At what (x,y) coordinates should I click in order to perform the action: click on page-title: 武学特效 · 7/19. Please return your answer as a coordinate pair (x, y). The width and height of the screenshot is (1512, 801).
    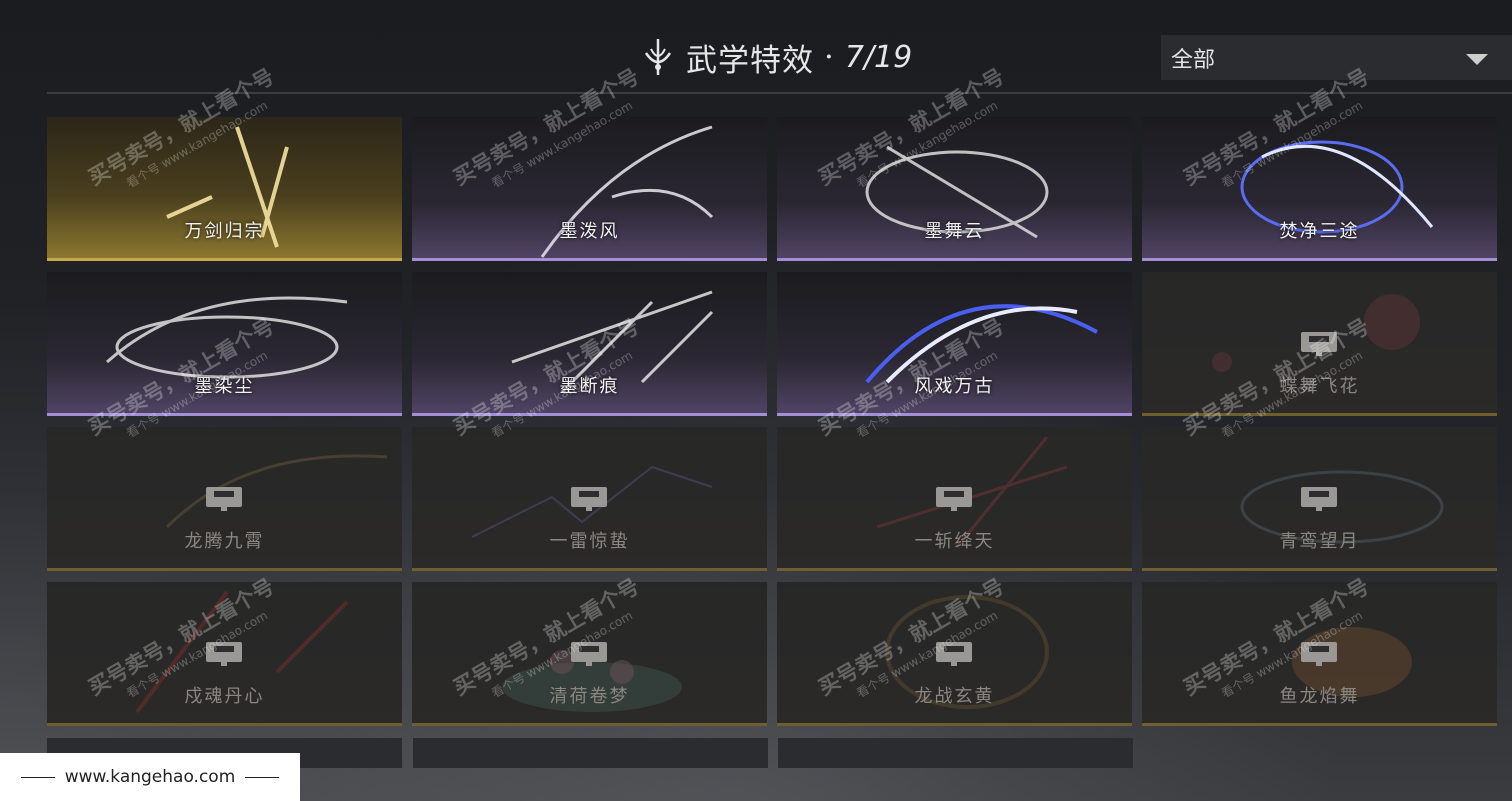
    Looking at the image, I should click on (776, 57).